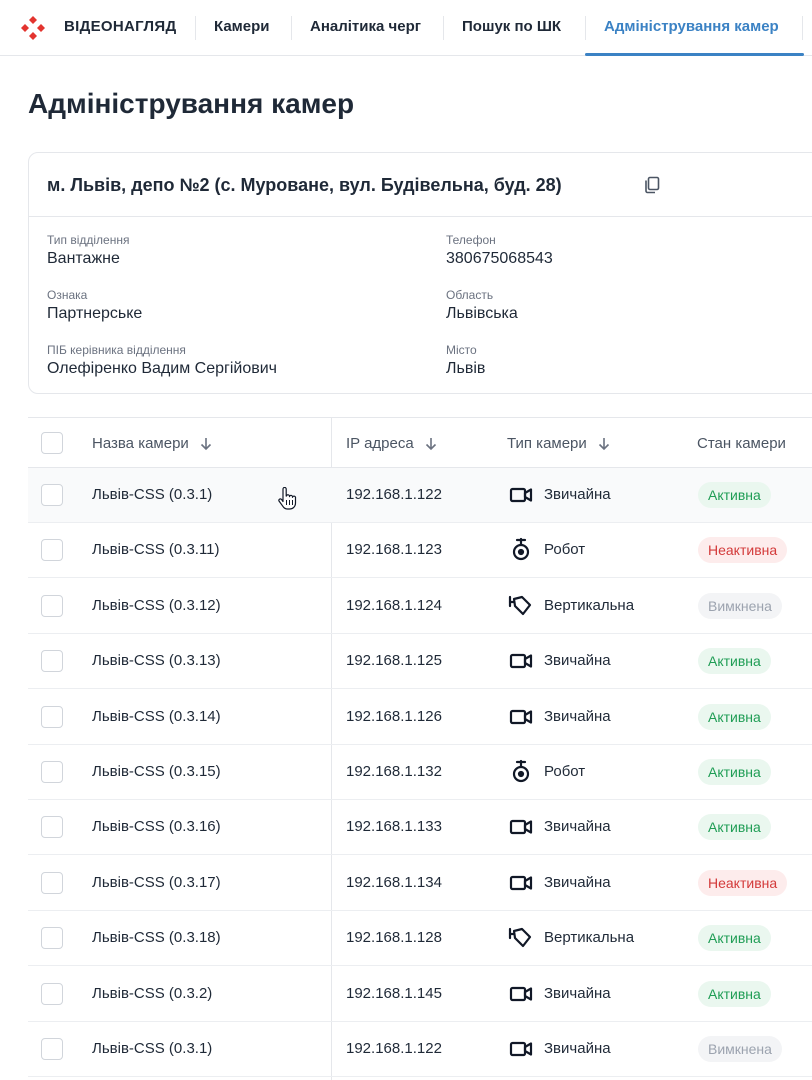  Describe the element at coordinates (652, 185) in the screenshot. I see `copy-icon` at that location.